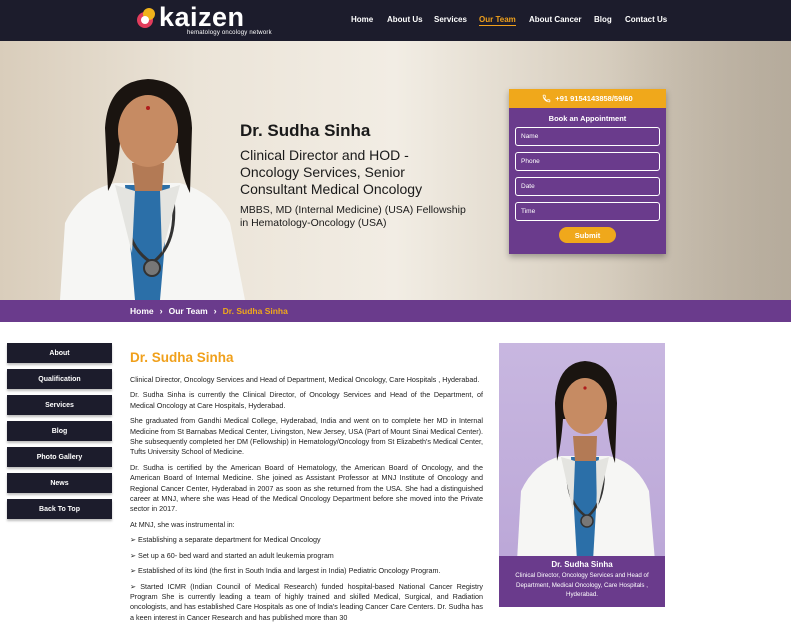 The width and height of the screenshot is (791, 637). What do you see at coordinates (59, 431) in the screenshot?
I see `side-item-blog: Blog` at bounding box center [59, 431].